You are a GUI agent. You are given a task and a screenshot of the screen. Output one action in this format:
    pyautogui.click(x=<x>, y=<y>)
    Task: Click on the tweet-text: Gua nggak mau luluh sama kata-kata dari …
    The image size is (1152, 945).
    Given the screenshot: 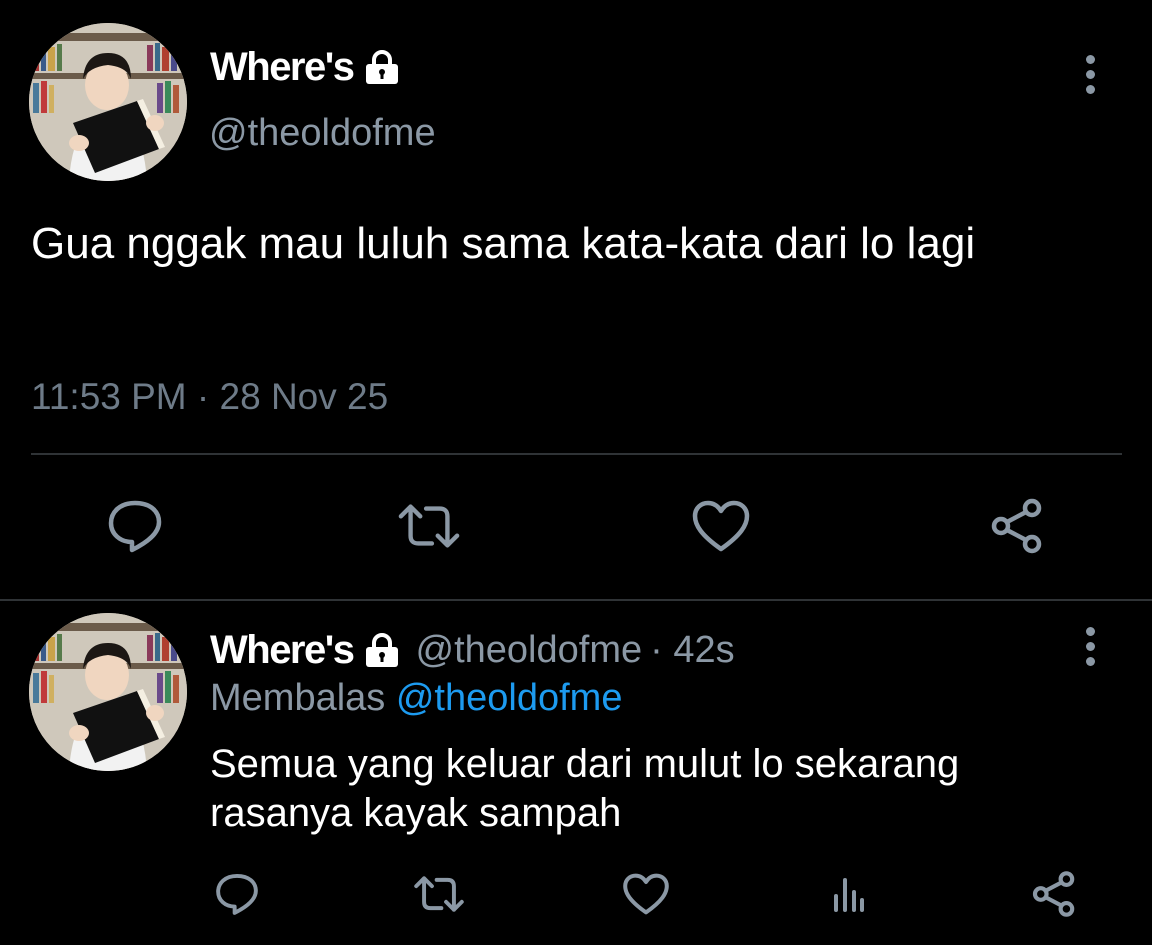 What is the action you would take?
    pyautogui.click(x=503, y=243)
    